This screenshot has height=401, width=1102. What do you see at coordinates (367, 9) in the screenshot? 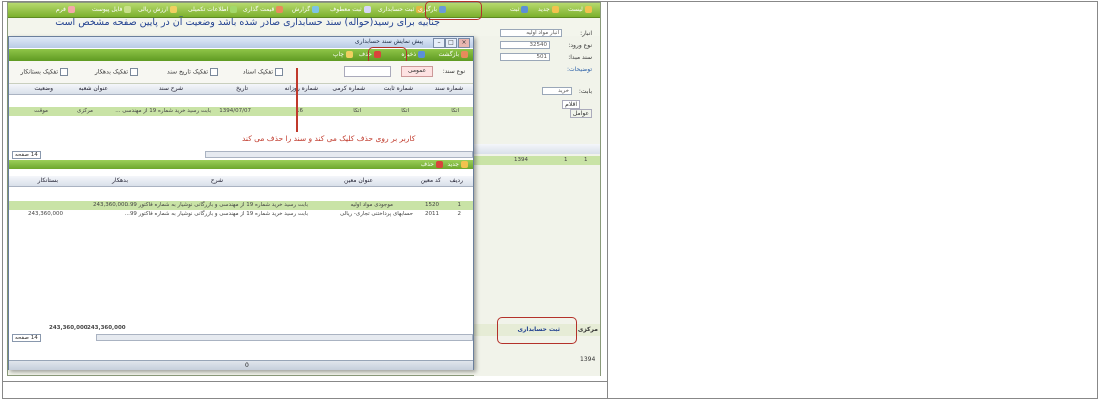
I see `link-icon` at bounding box center [367, 9].